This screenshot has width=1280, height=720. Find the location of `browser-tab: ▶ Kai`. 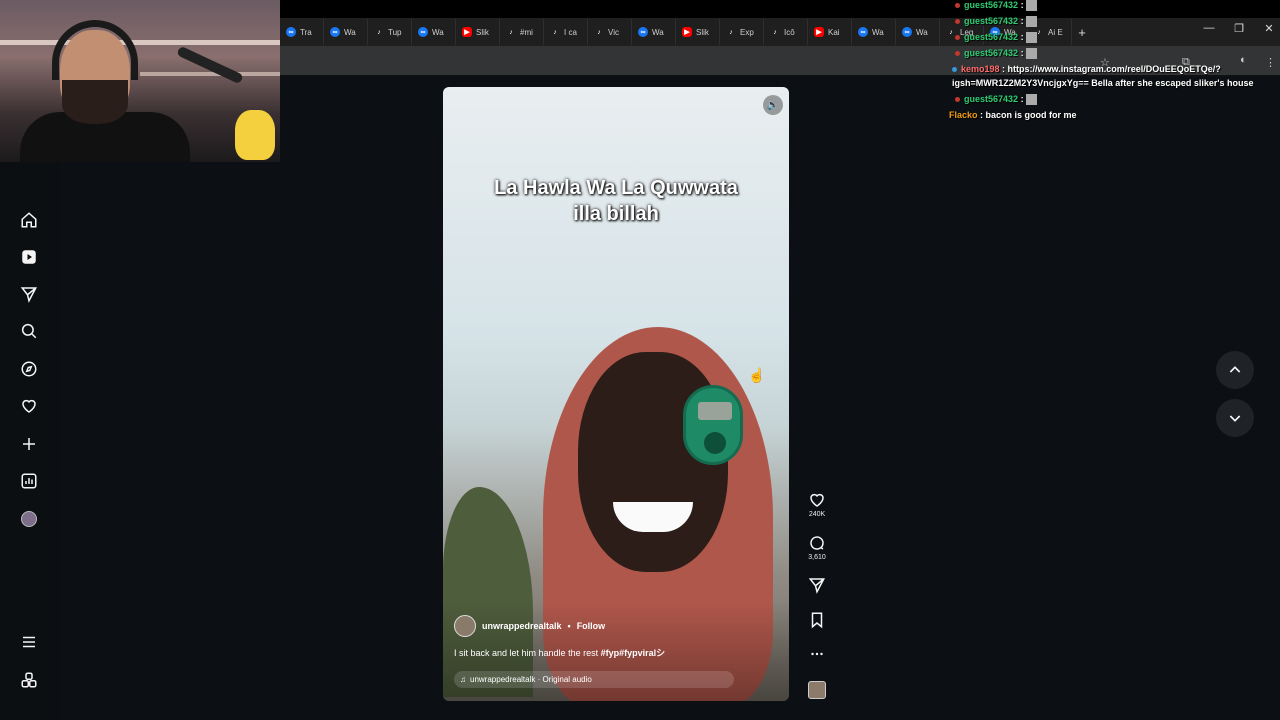

browser-tab: ▶ Kai is located at coordinates (830, 32).